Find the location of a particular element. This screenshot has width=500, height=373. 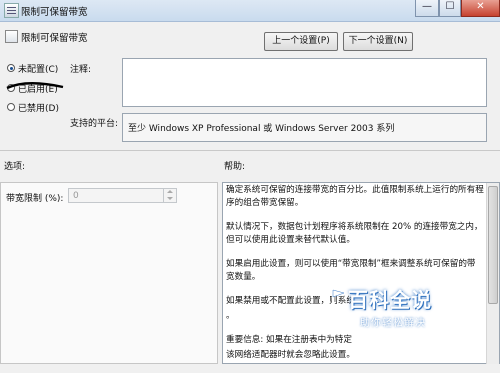

setting-title: 限制可保留带宽 is located at coordinates (54, 38).